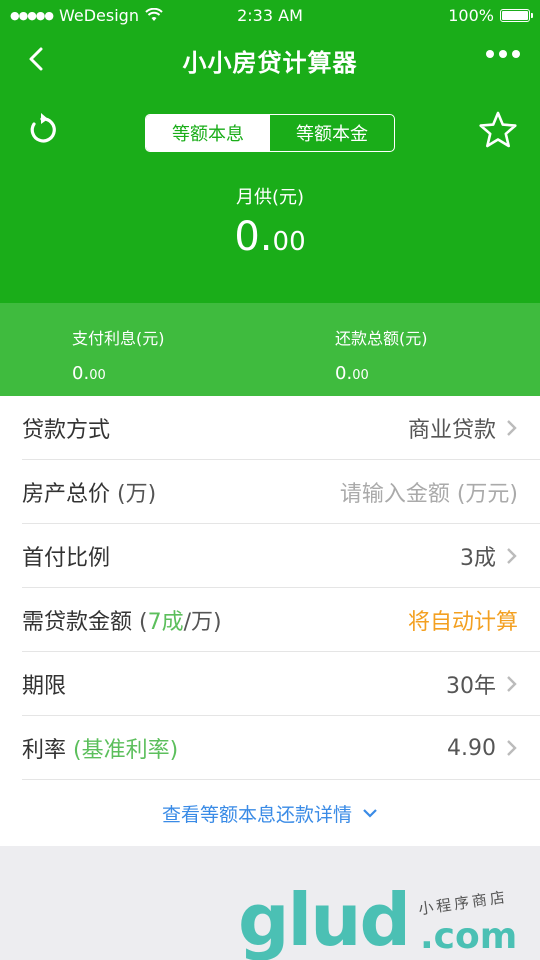  I want to click on nav-bar: 小小房贷计算器, so click(270, 60).